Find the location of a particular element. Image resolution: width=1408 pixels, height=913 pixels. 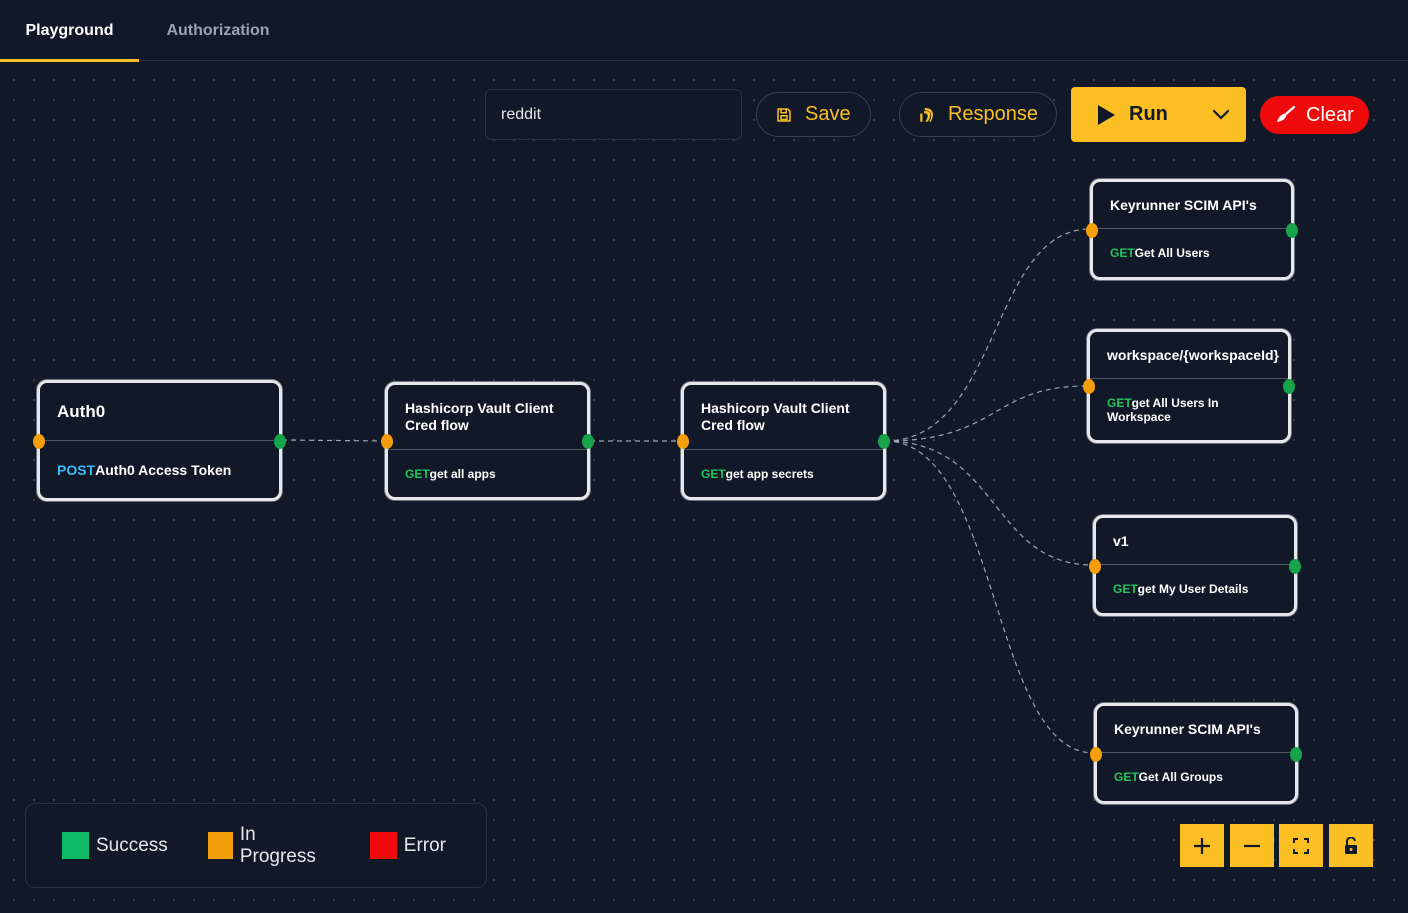

node-request: GET get all apps is located at coordinates (487, 474).